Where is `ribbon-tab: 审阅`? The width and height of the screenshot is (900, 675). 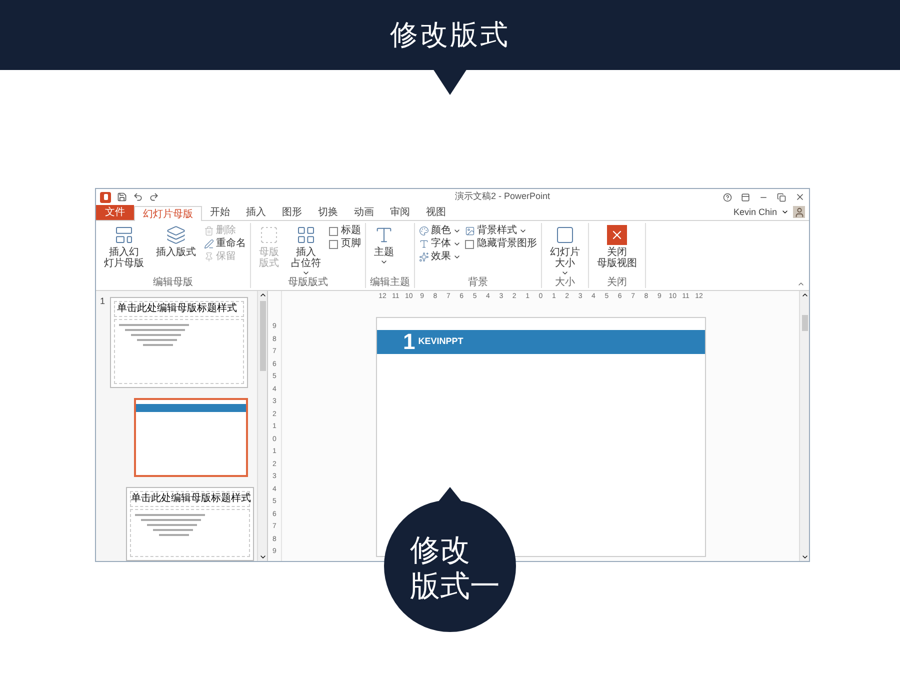 ribbon-tab: 审阅 is located at coordinates (400, 212).